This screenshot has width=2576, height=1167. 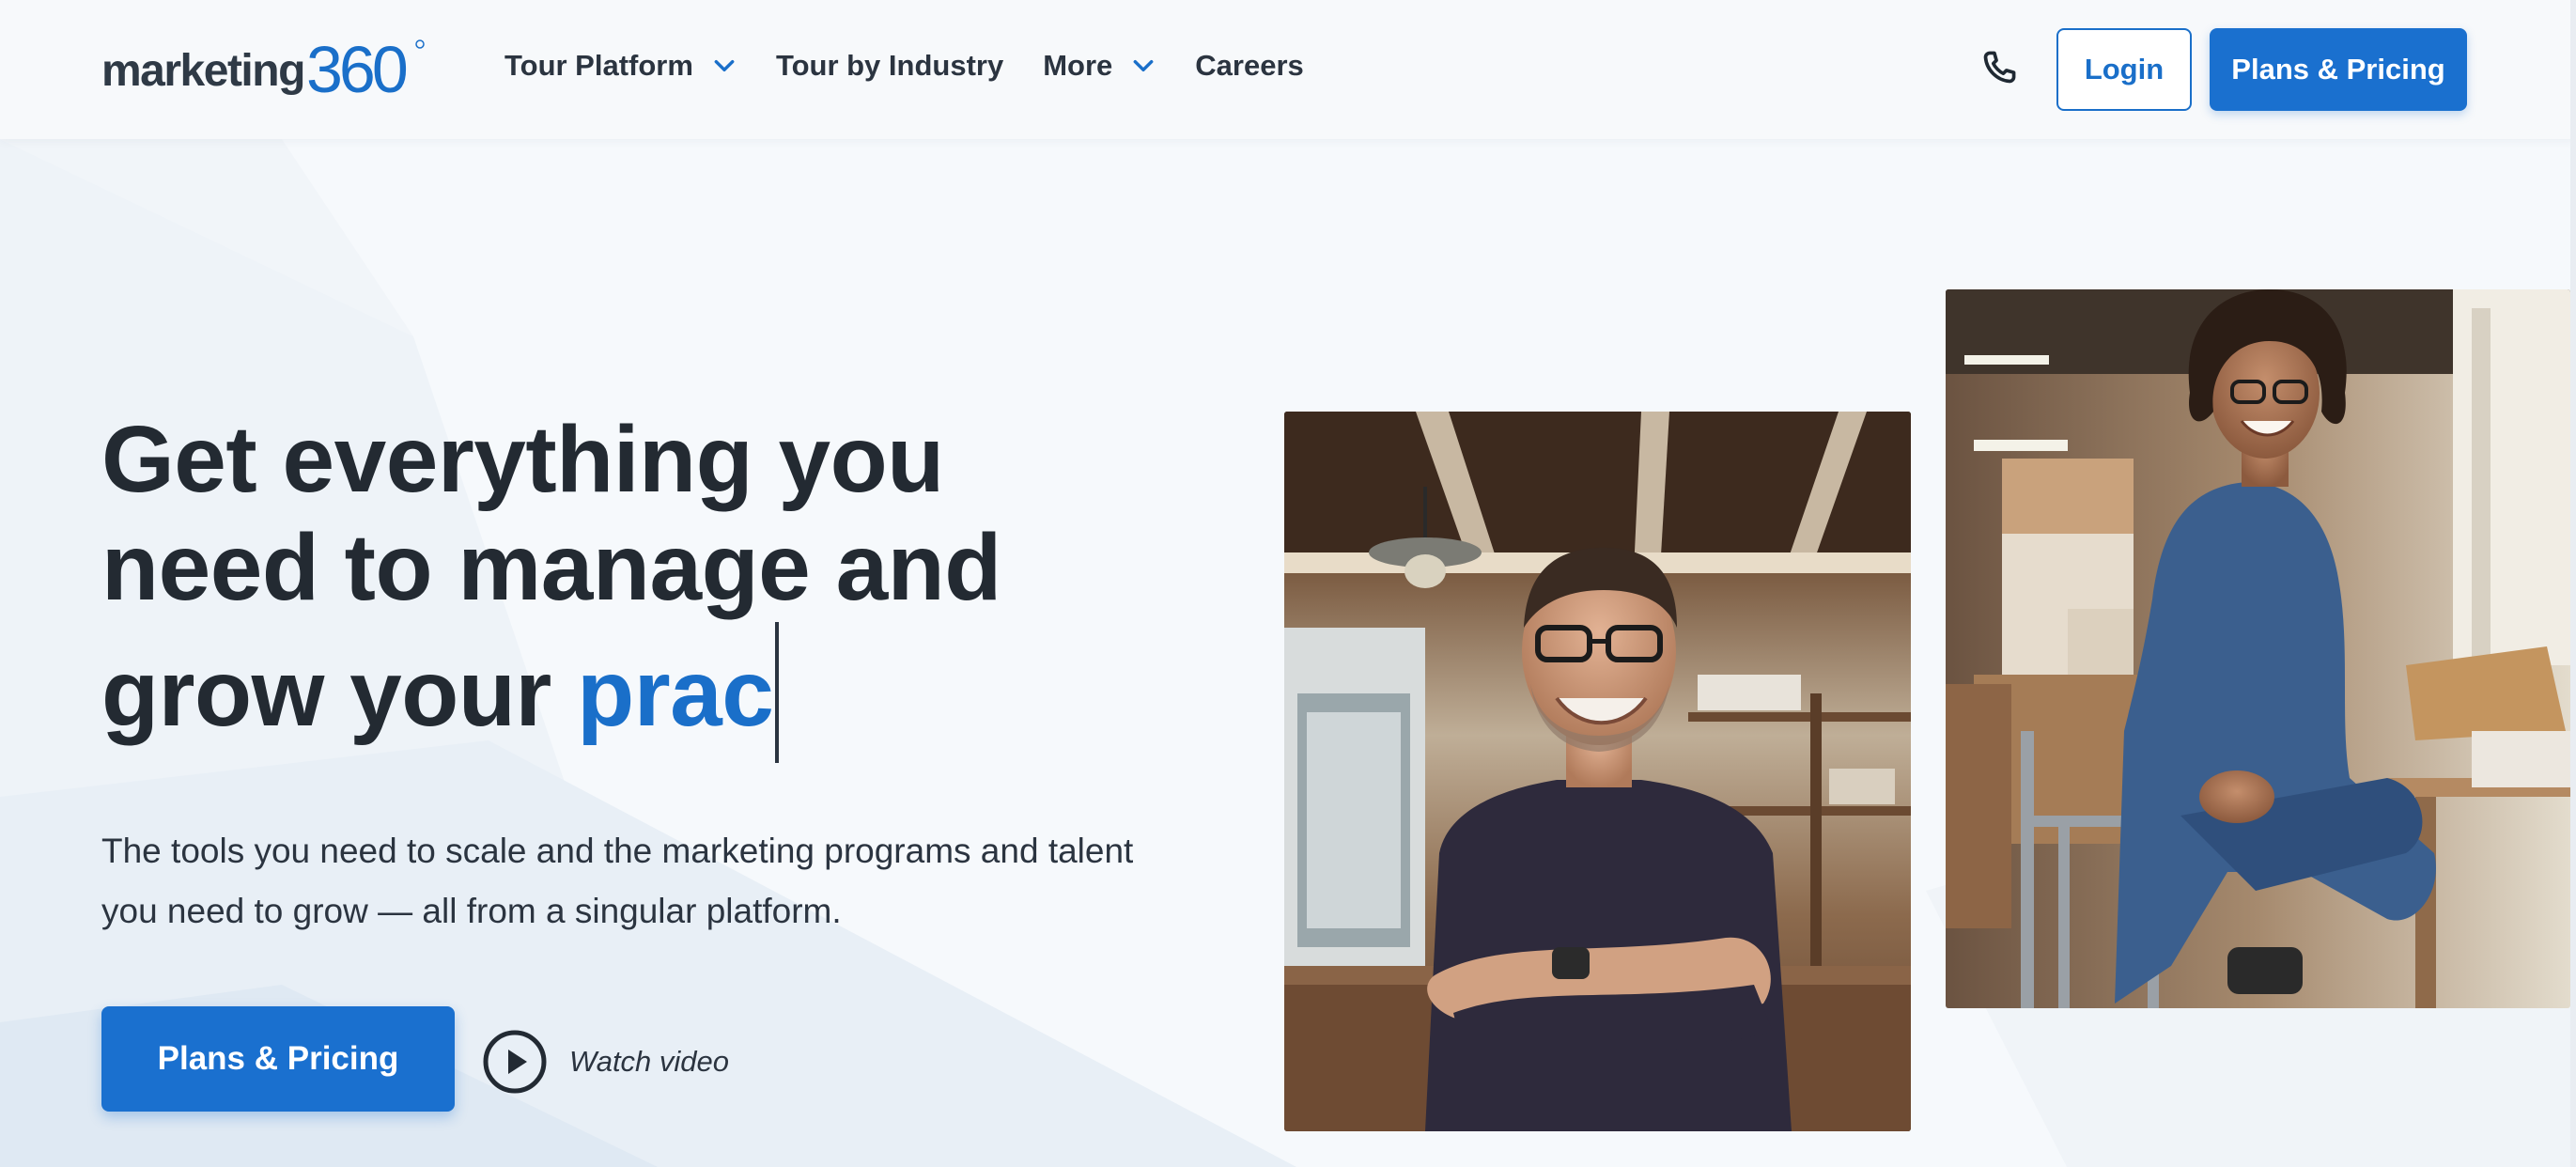 I want to click on photo-smiling-man, so click(x=1597, y=771).